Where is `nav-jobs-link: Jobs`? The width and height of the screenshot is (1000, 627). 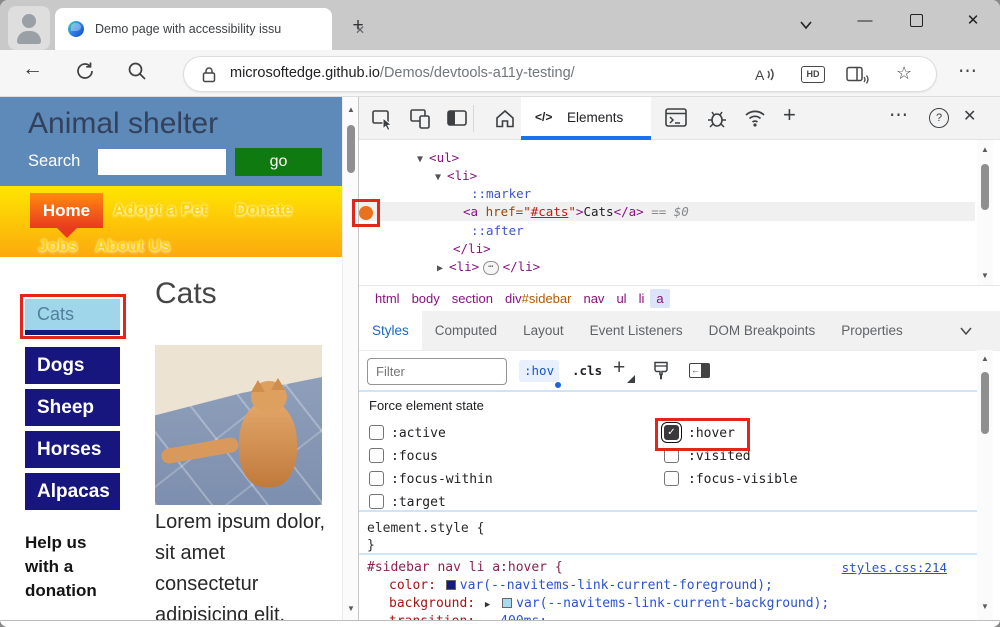 nav-jobs-link: Jobs is located at coordinates (58, 246).